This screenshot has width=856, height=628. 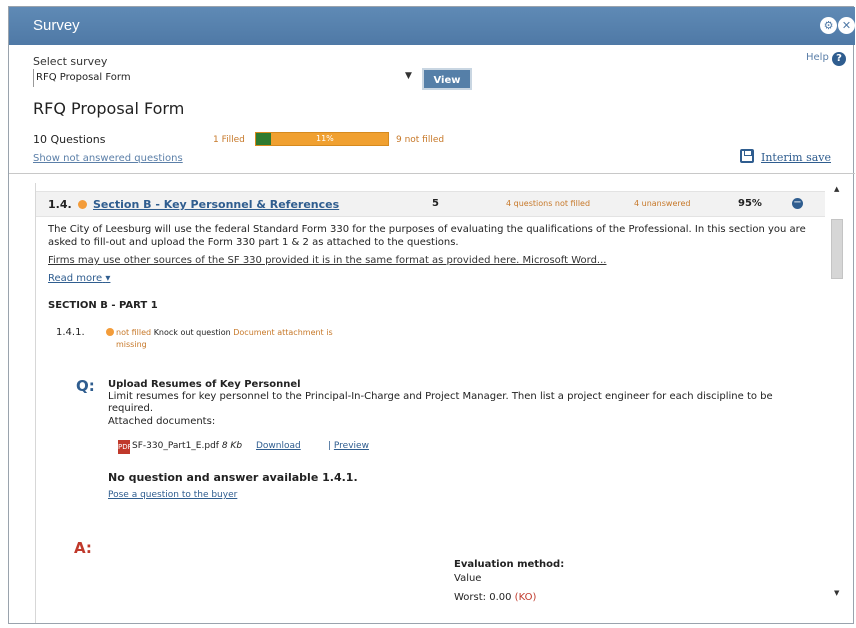 What do you see at coordinates (70, 61) in the screenshot?
I see `select-survey-label: Select survey` at bounding box center [70, 61].